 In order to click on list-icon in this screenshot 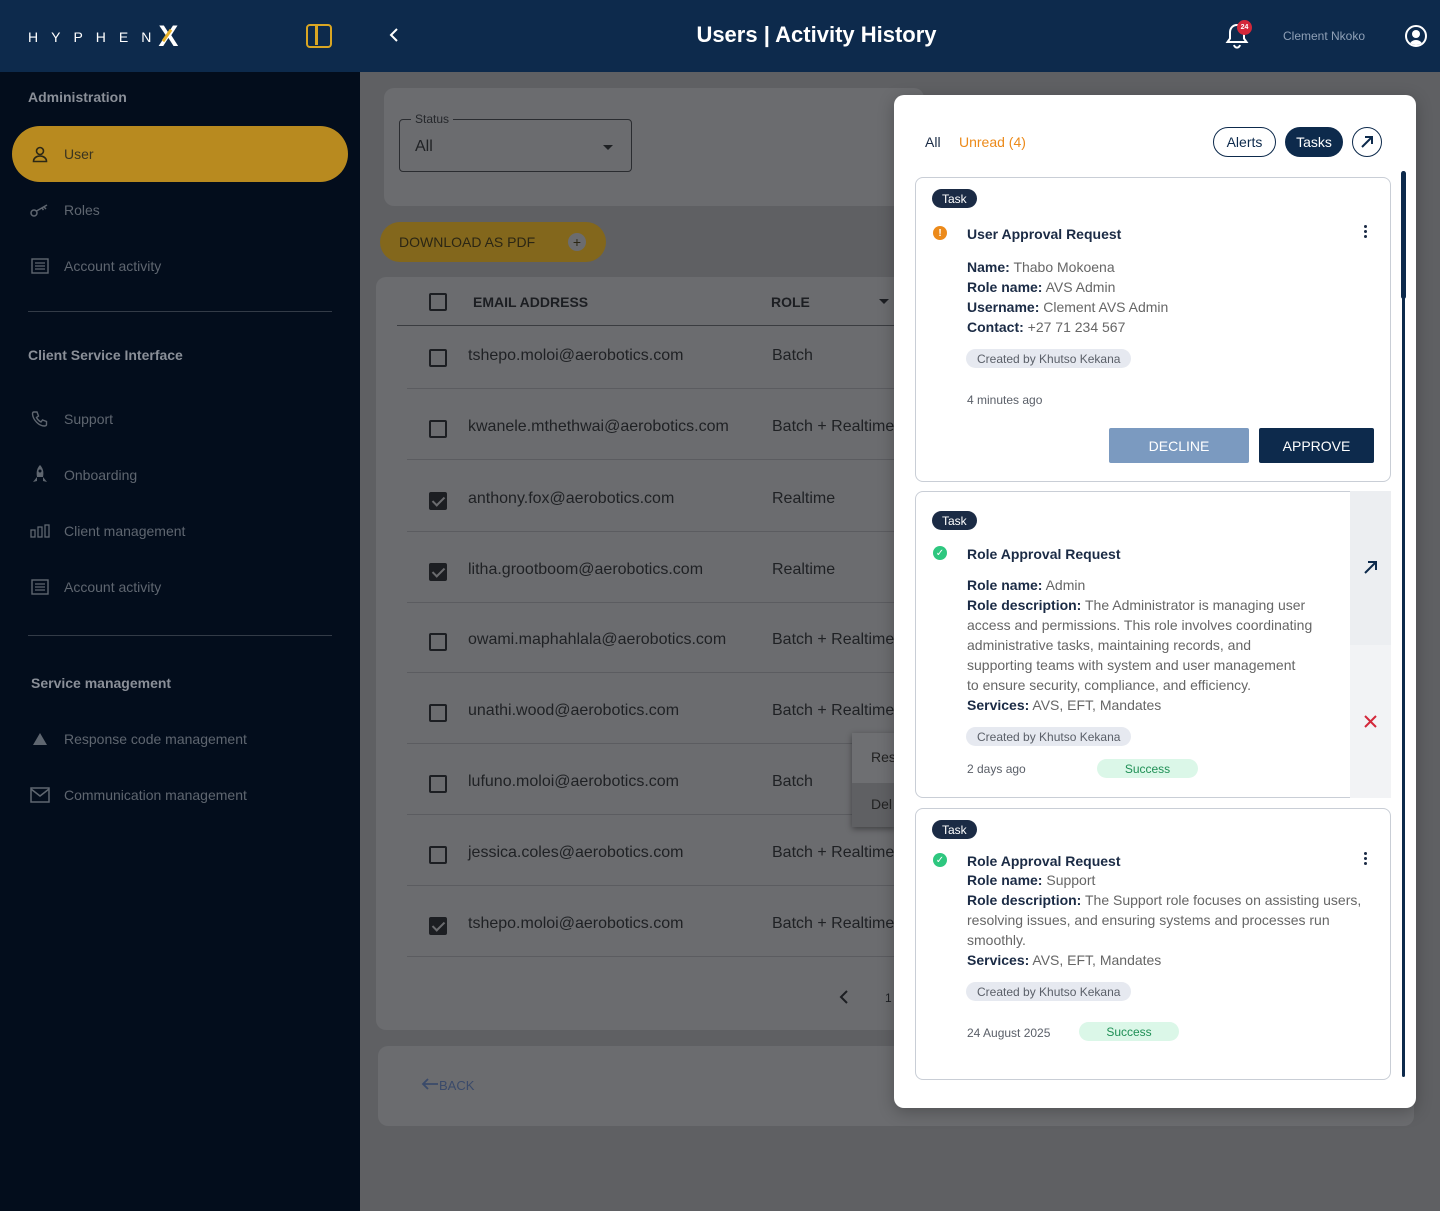, I will do `click(40, 587)`.